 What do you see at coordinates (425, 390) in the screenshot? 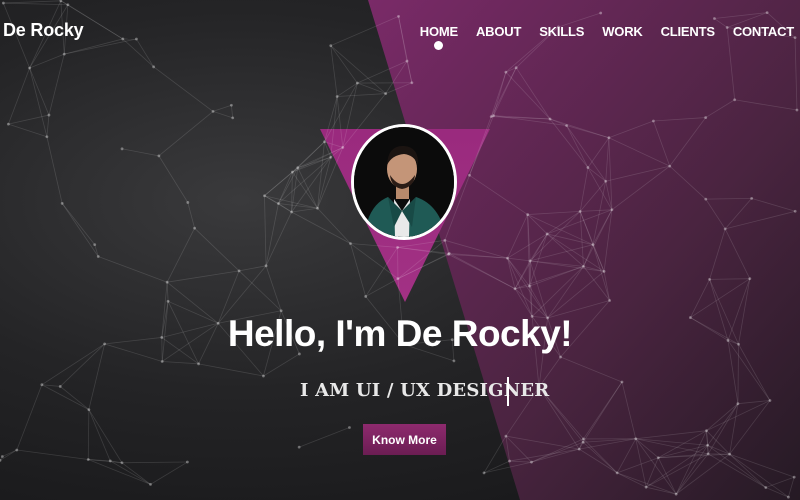
I see `hero-subtitle: I AM UI / UX DESIGNER` at bounding box center [425, 390].